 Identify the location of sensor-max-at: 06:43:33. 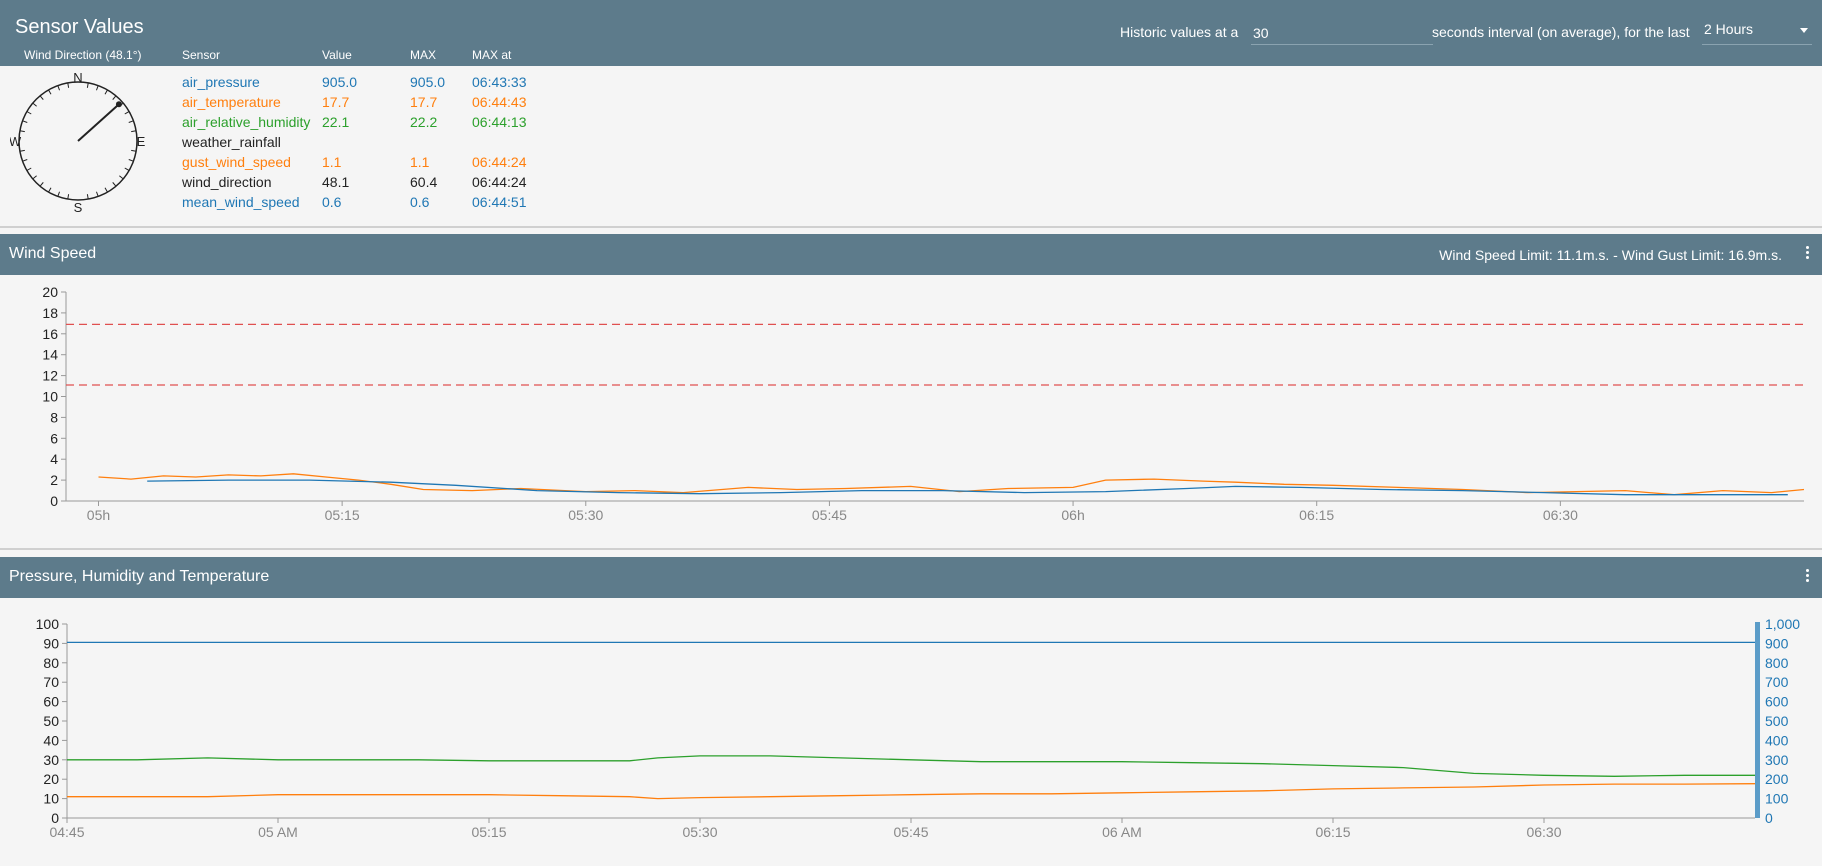
(499, 82).